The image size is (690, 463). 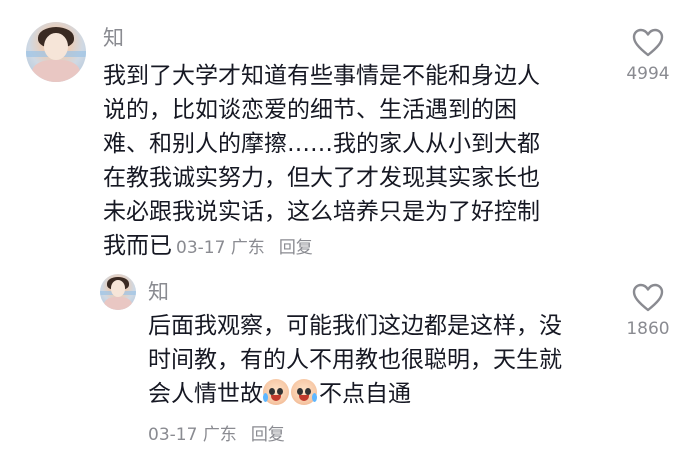 What do you see at coordinates (648, 74) in the screenshot?
I see `like-count: 4994` at bounding box center [648, 74].